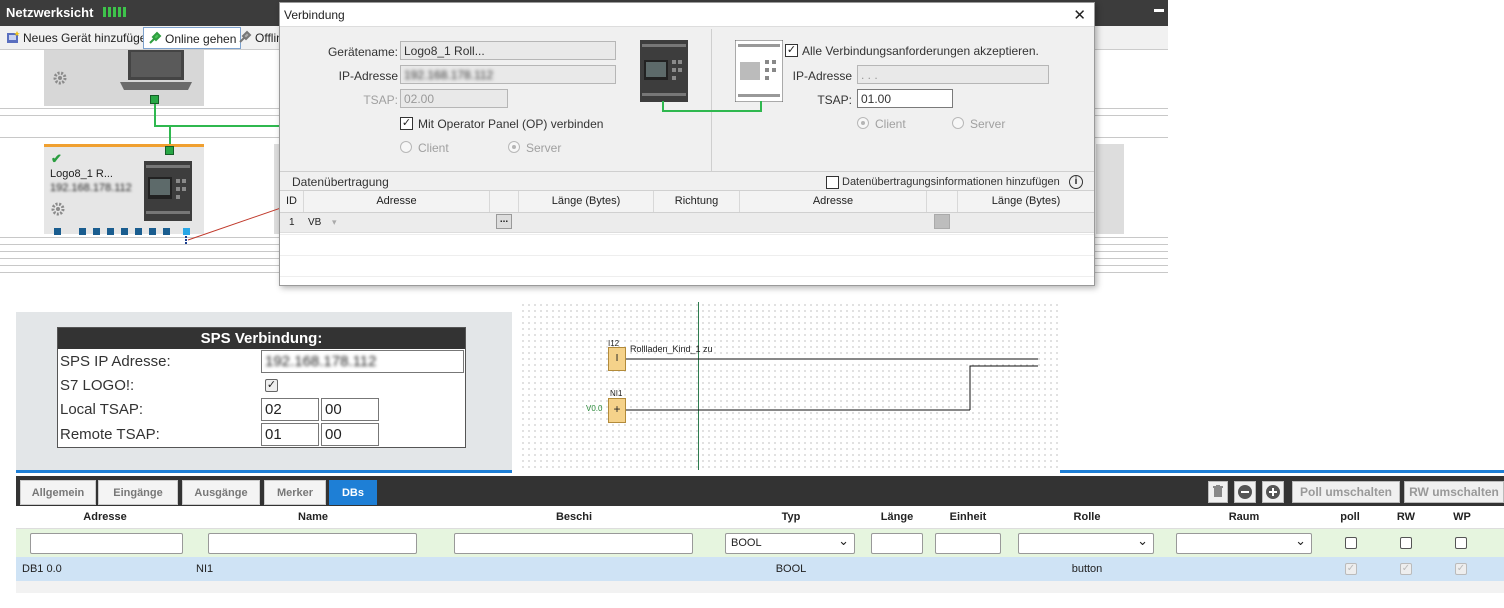  I want to click on col-length-target: Länge (Bytes), so click(1026, 201).